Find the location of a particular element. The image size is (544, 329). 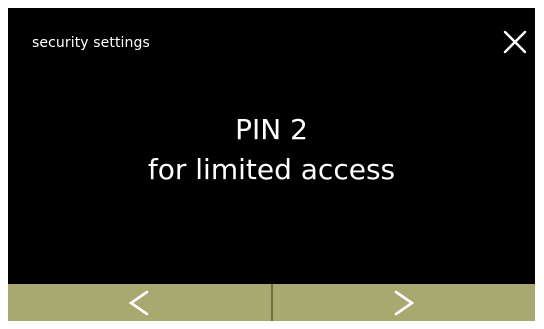

footer-navigation is located at coordinates (271, 302).